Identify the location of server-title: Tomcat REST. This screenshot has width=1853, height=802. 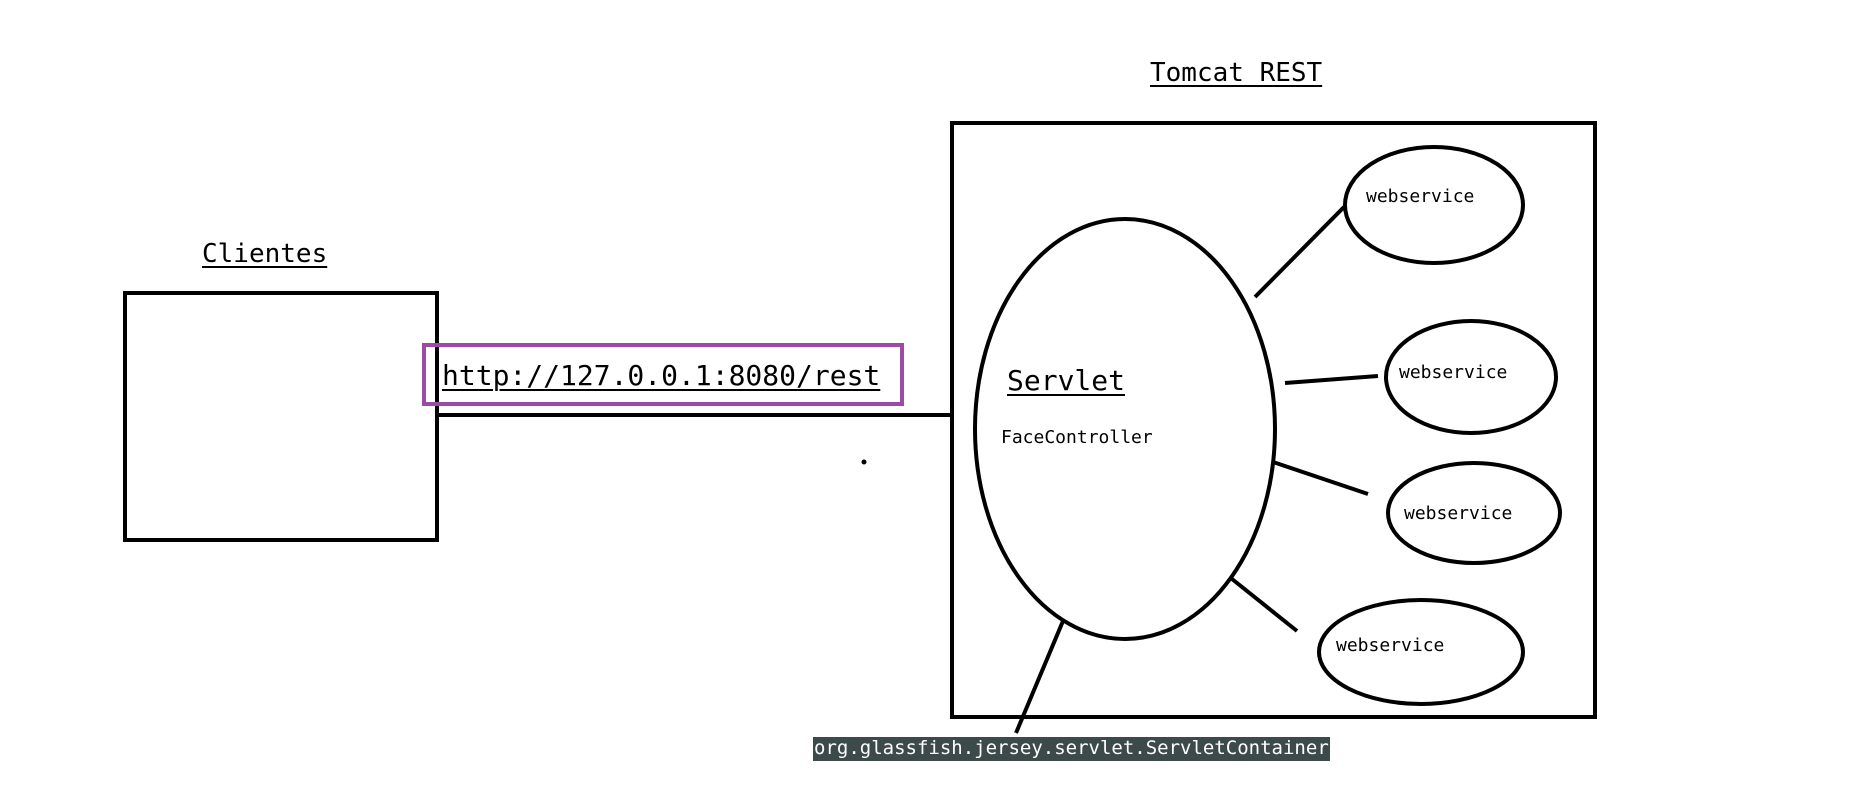
(1236, 73).